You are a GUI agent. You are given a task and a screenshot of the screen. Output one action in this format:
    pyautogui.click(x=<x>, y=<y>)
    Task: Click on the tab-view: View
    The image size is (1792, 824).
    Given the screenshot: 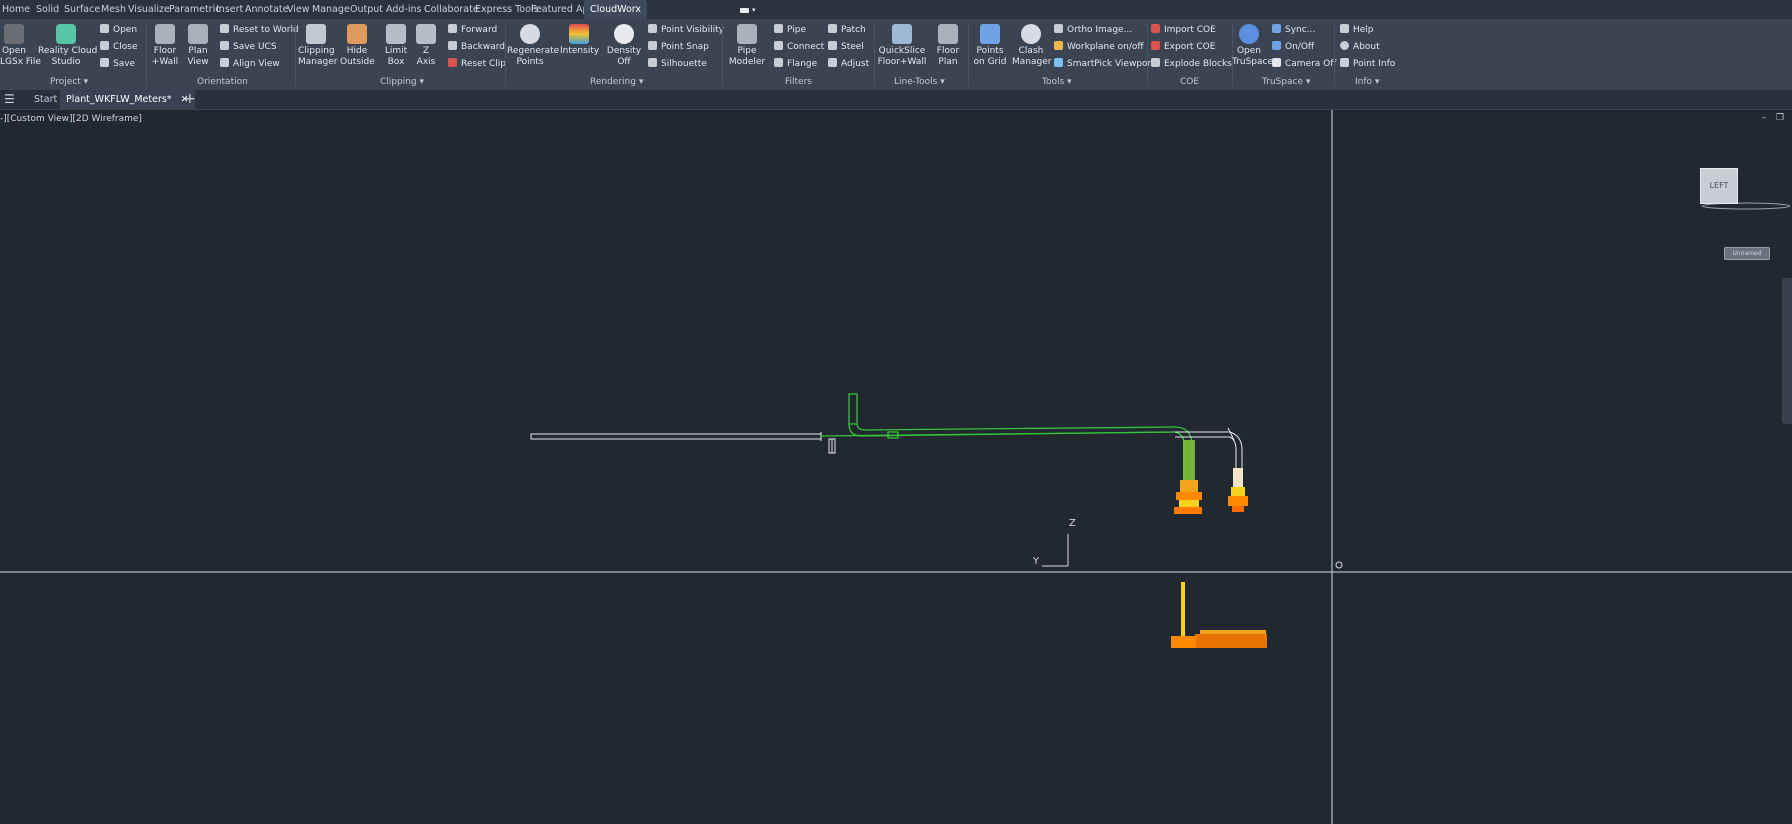 What is the action you would take?
    pyautogui.click(x=298, y=9)
    